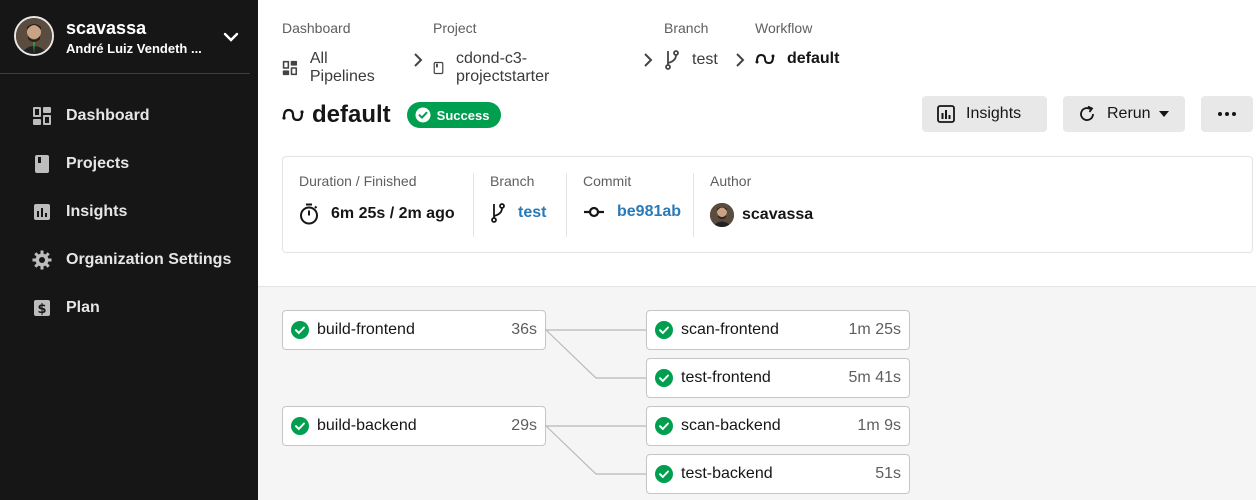 The height and width of the screenshot is (500, 1256). What do you see at coordinates (351, 114) in the screenshot?
I see `page-title: default` at bounding box center [351, 114].